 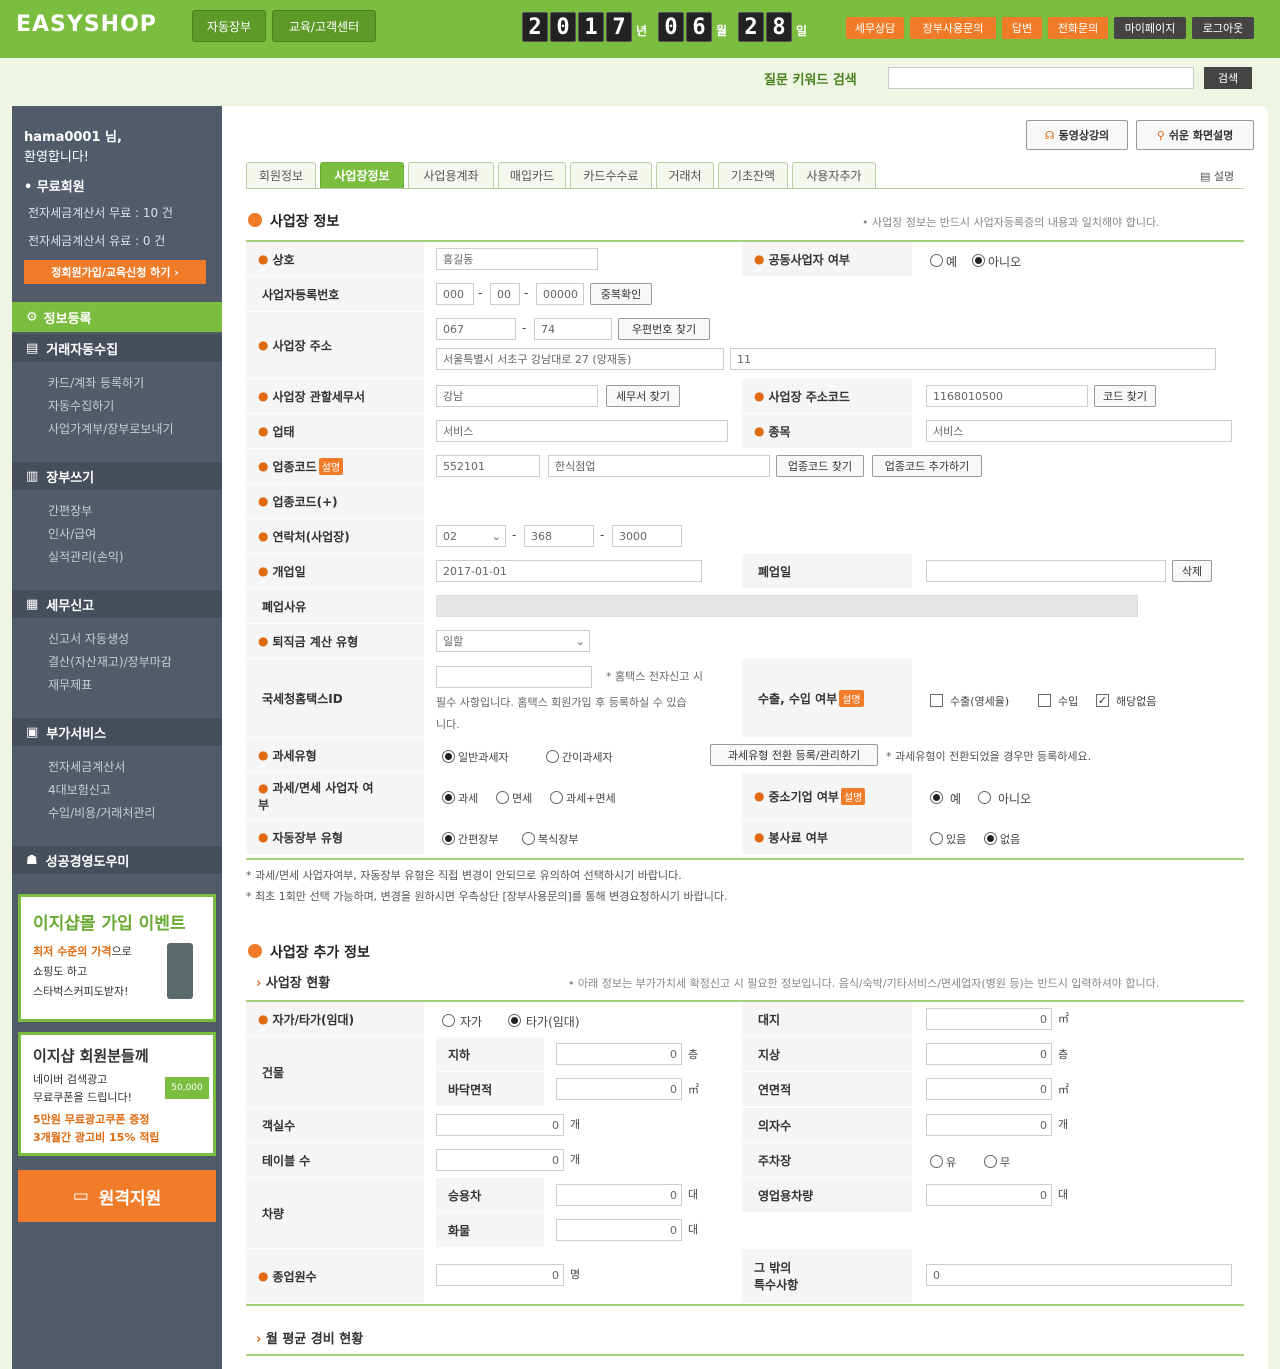 I want to click on none-checkbox: ✓, so click(x=1102, y=700).